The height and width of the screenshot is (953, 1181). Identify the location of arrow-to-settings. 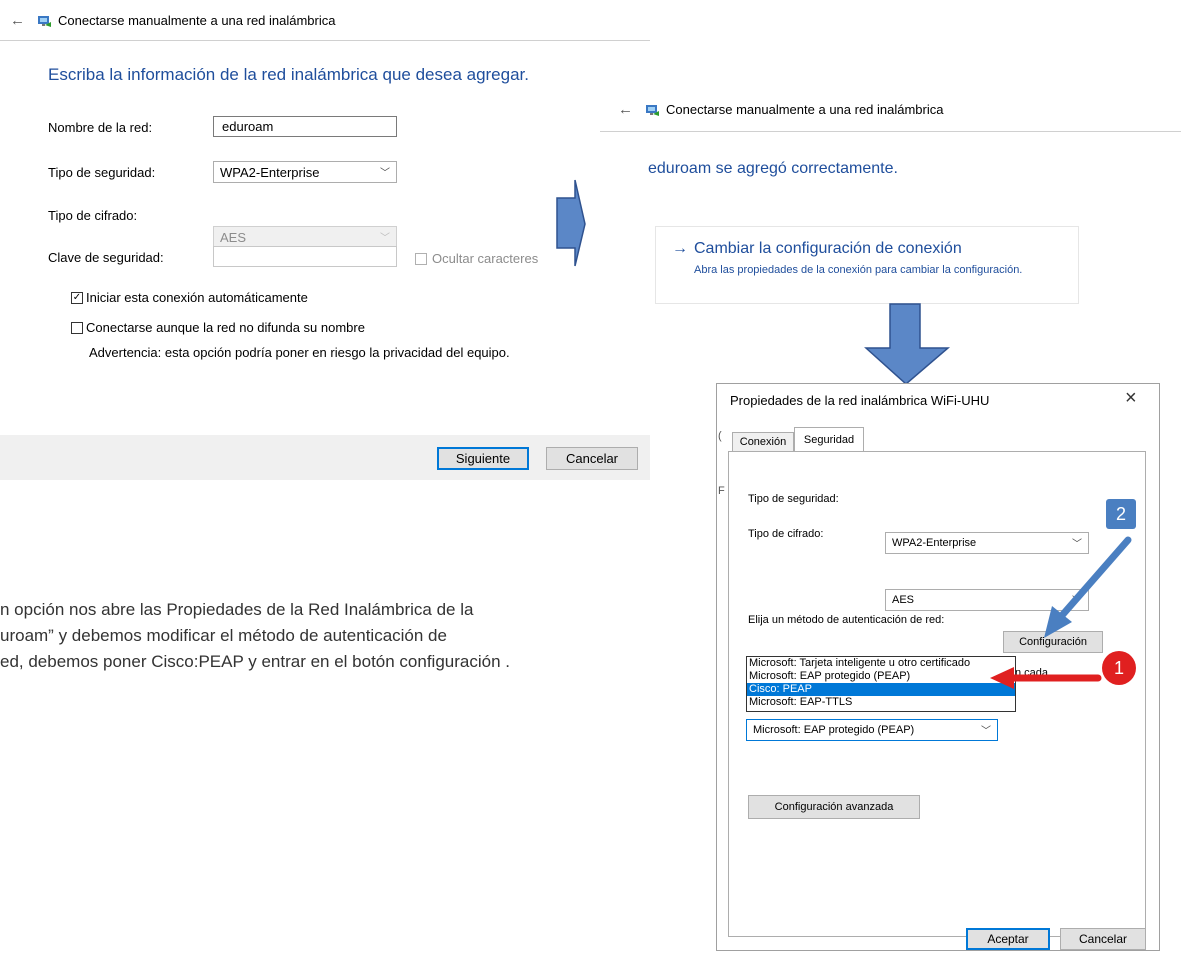
(1093, 580).